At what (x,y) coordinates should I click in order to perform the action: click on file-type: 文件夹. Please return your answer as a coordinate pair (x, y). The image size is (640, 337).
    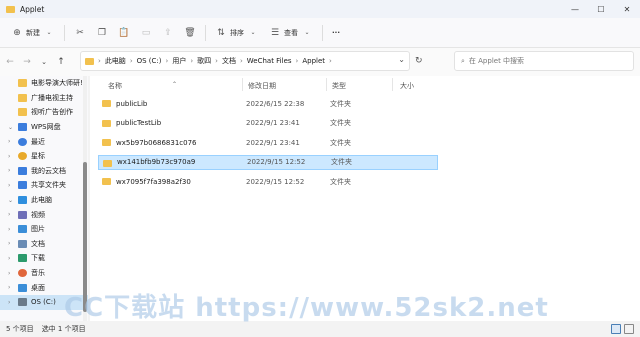
    Looking at the image, I should click on (340, 123).